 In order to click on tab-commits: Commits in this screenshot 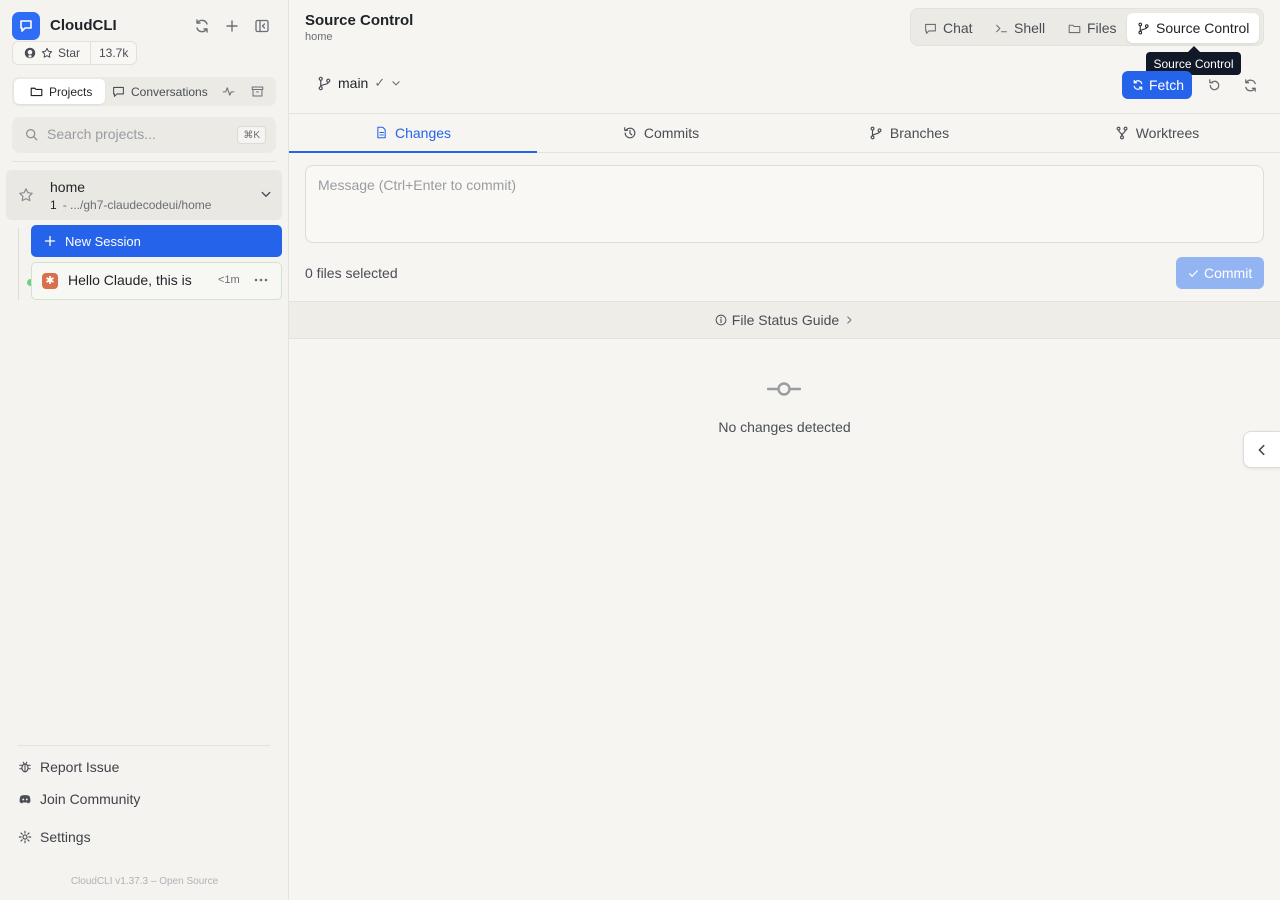, I will do `click(661, 133)`.